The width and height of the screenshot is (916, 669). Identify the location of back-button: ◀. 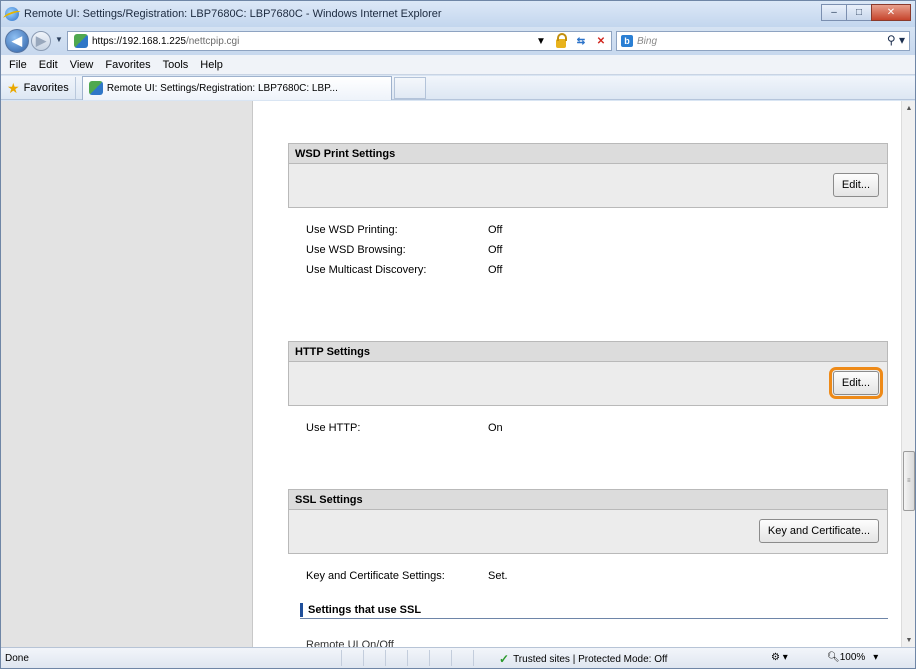
(17, 41).